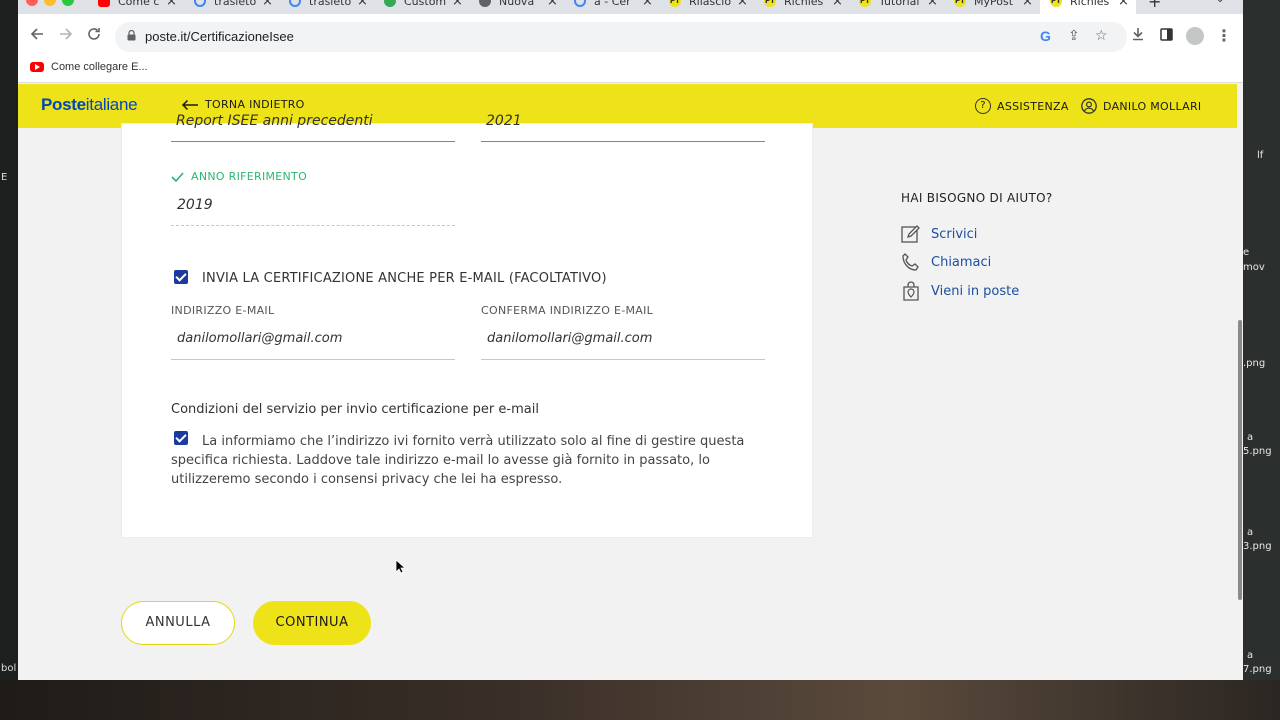 The image size is (1280, 720). I want to click on desktop-file-label: bol, so click(9, 668).